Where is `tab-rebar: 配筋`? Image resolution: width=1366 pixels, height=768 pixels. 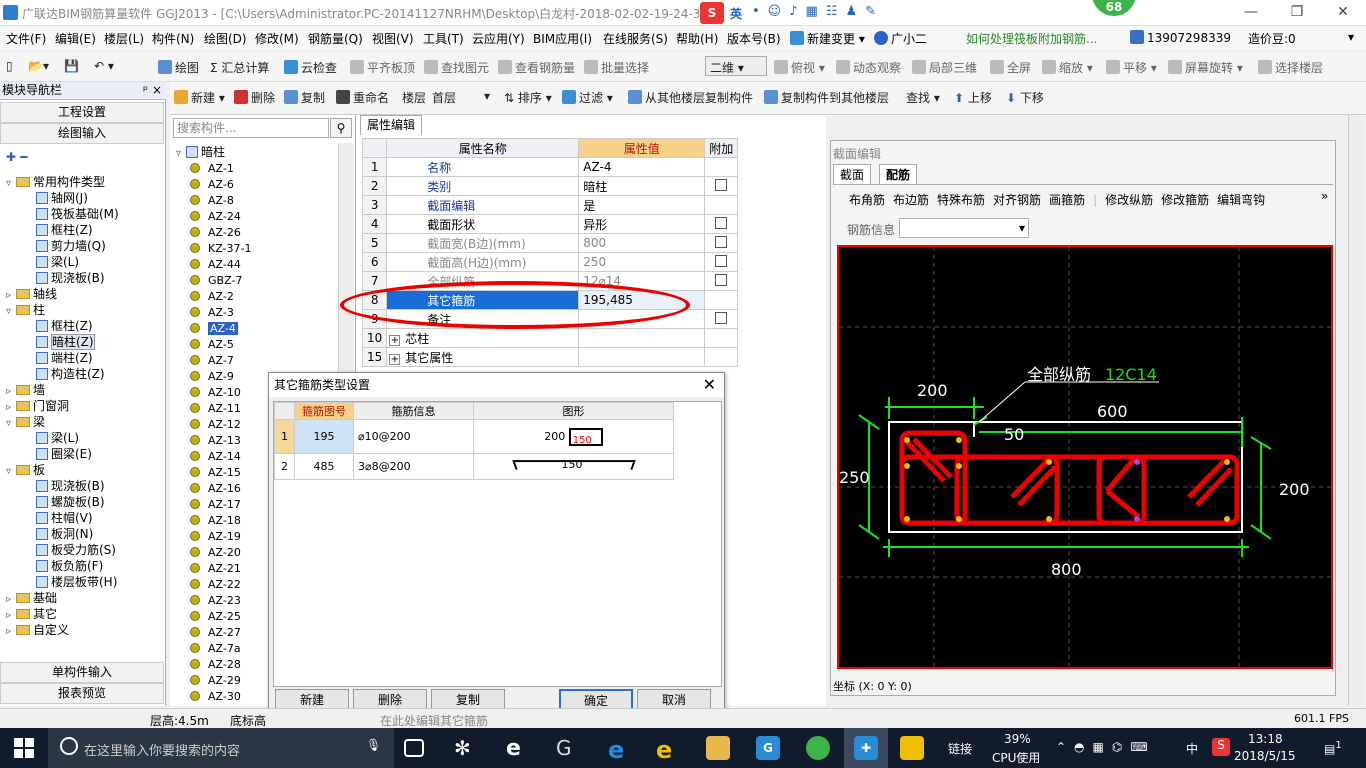
tab-rebar: 配筋 is located at coordinates (898, 174).